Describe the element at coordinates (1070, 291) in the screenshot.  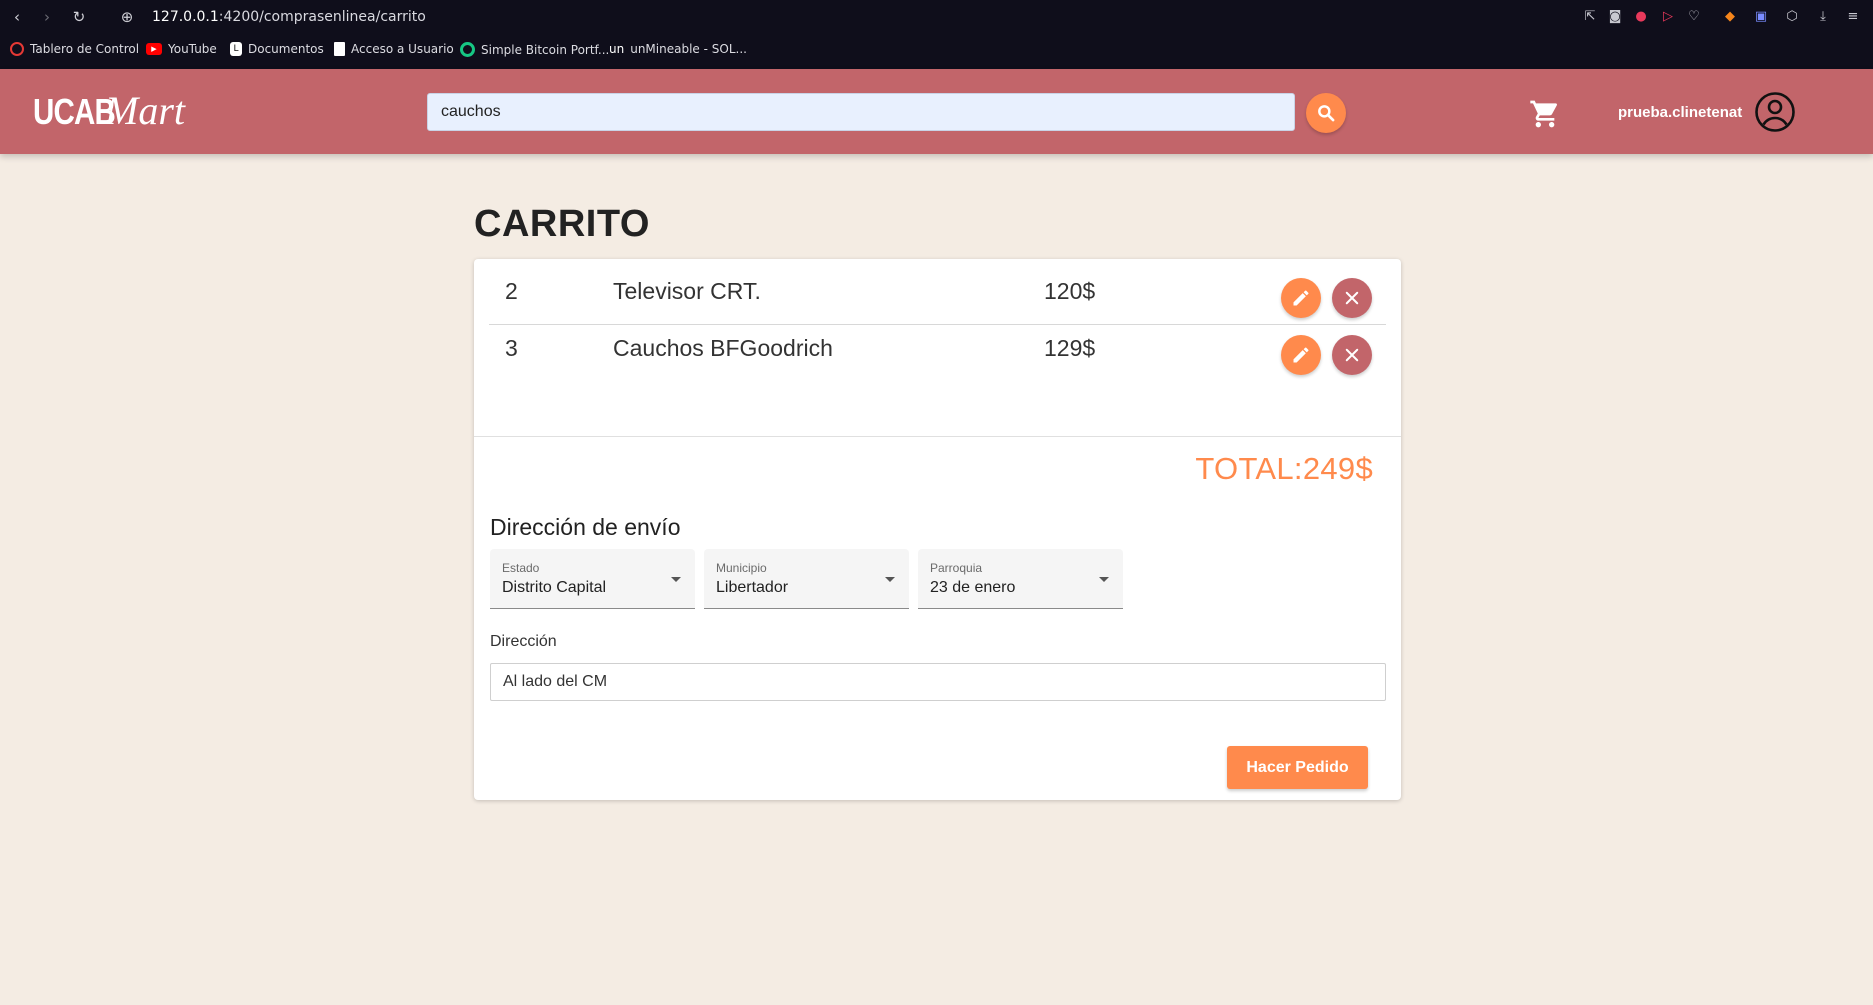
I see `item-price: 120$` at that location.